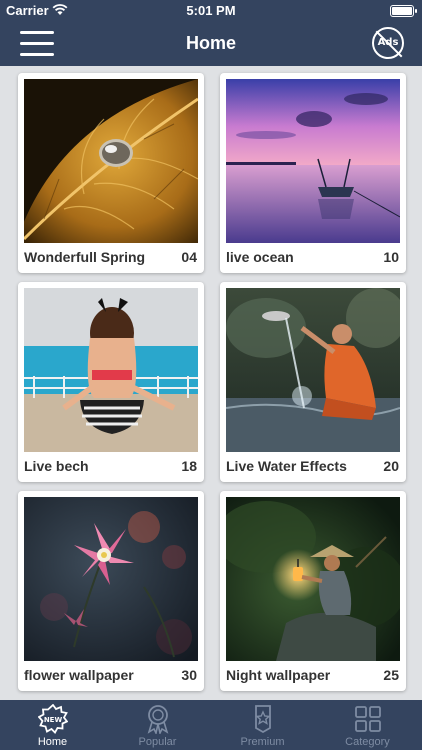  I want to click on tab-label: Popular, so click(157, 742).